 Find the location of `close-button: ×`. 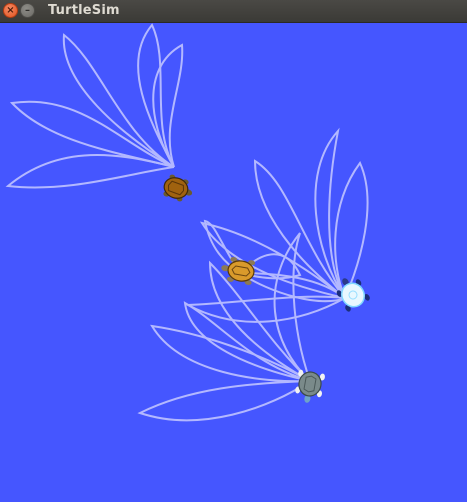

close-button: × is located at coordinates (10, 10).